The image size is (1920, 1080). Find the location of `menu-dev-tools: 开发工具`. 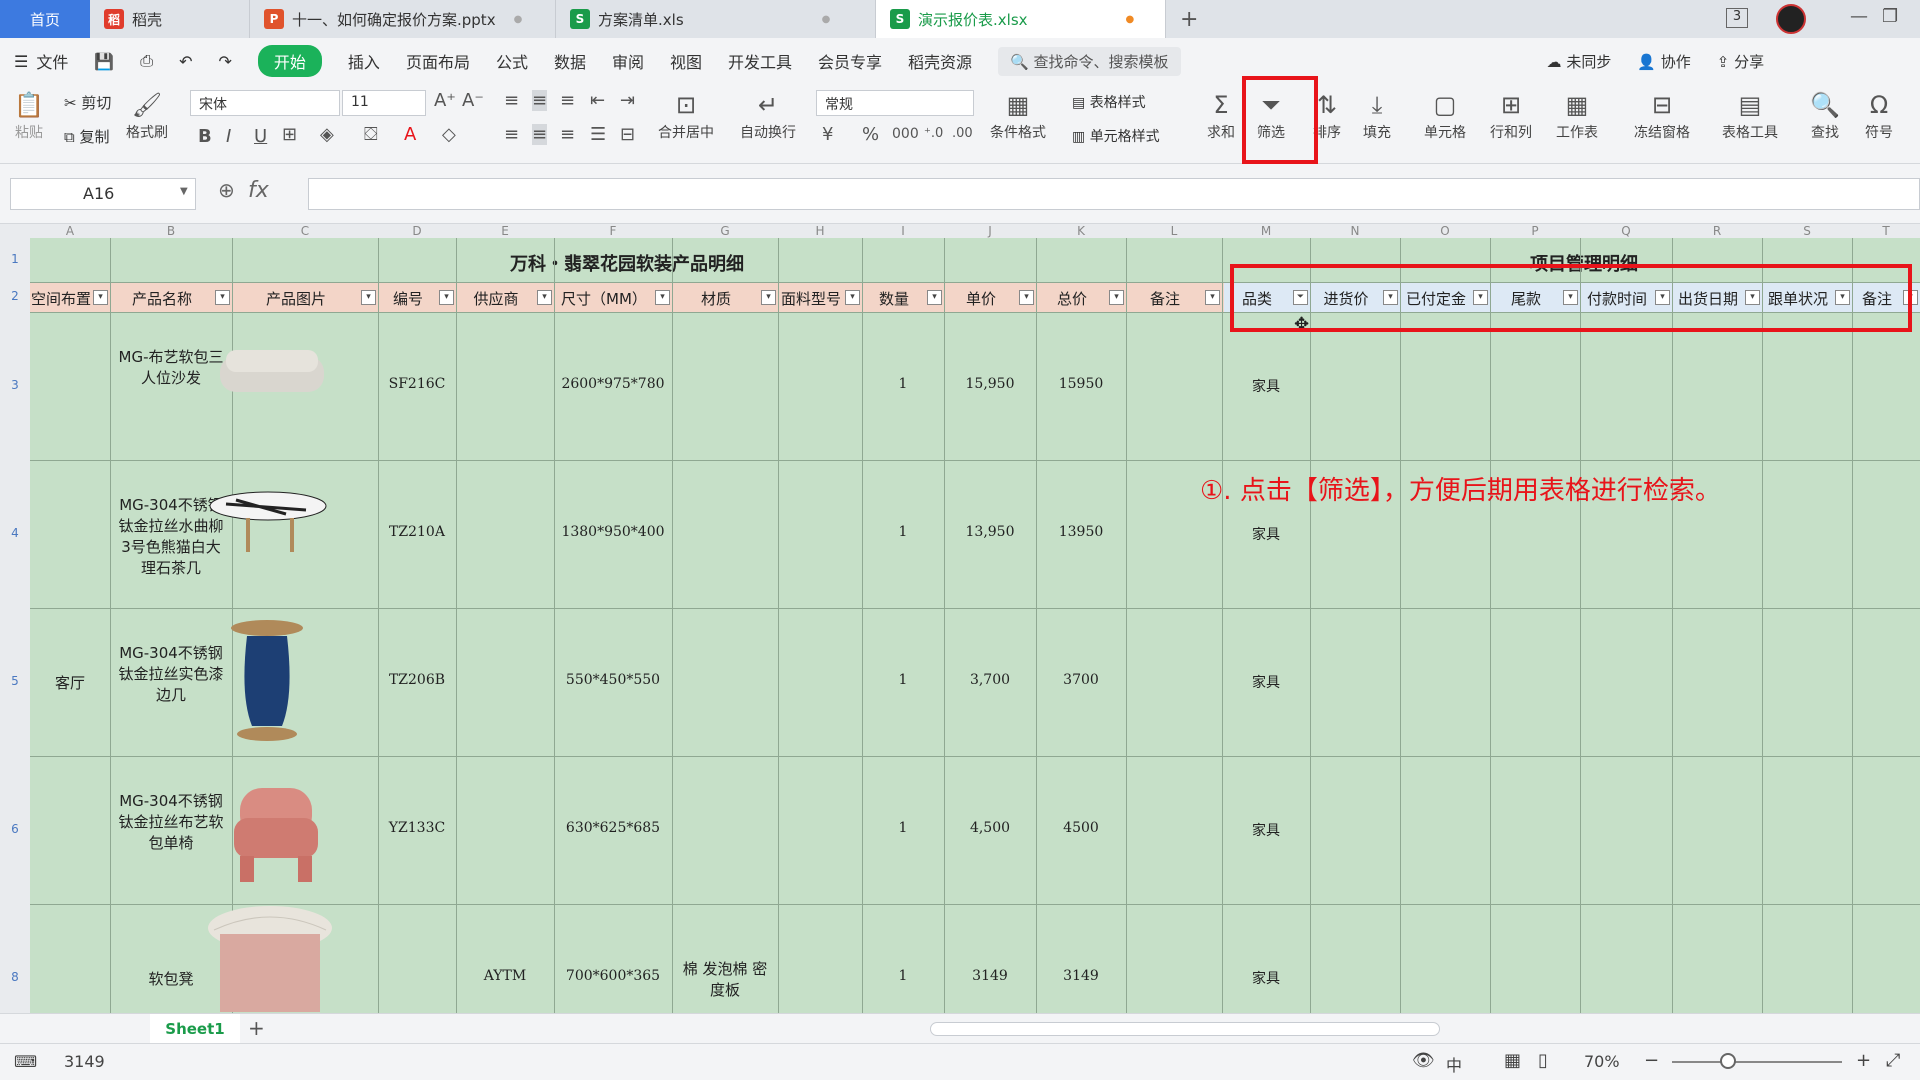

menu-dev-tools: 开发工具 is located at coordinates (760, 61).